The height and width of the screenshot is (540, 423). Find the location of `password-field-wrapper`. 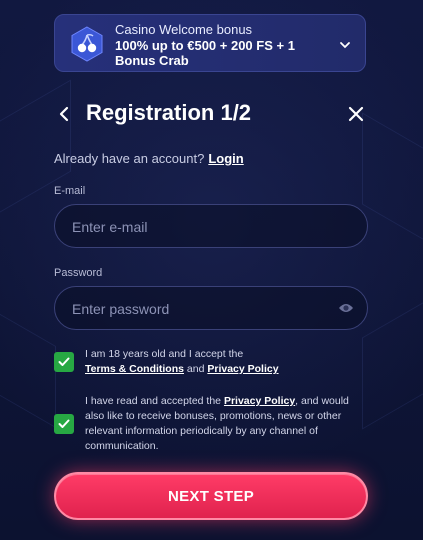

password-field-wrapper is located at coordinates (211, 308).